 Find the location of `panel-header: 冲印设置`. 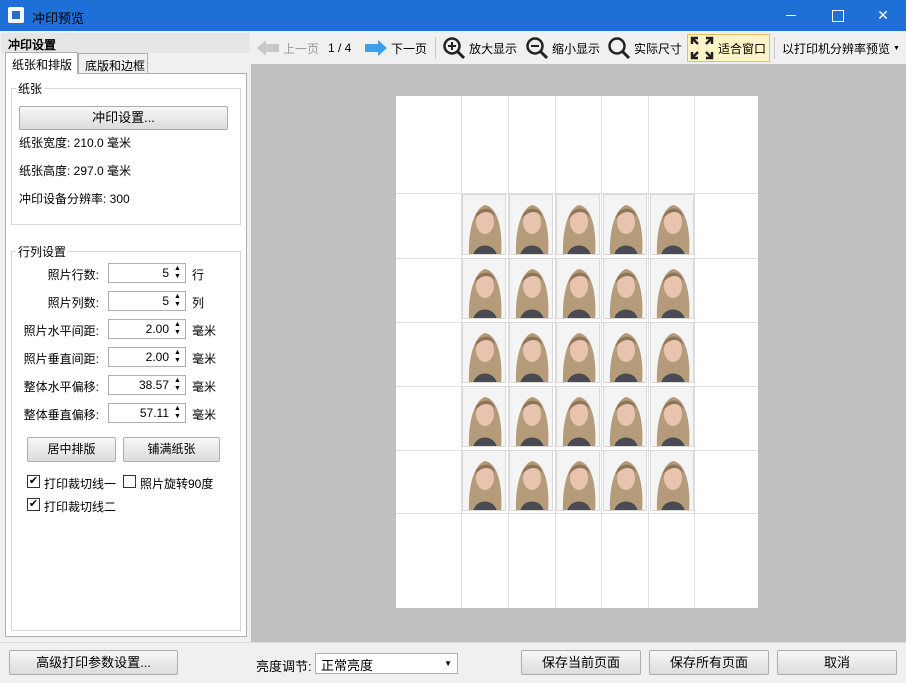

panel-header: 冲印设置 is located at coordinates (125, 43).